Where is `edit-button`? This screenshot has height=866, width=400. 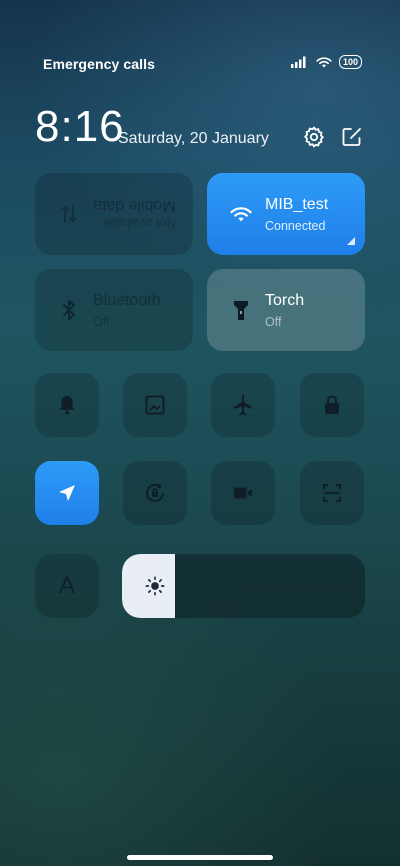
edit-button is located at coordinates (352, 137).